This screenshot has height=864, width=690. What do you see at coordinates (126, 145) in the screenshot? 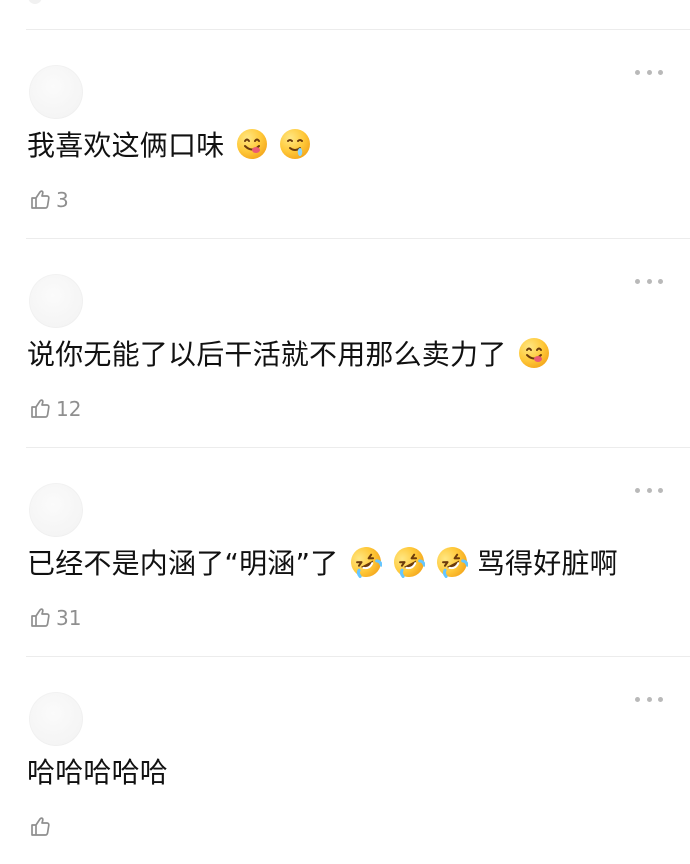
I see `comment-text-body: 我喜欢这俩口味` at bounding box center [126, 145].